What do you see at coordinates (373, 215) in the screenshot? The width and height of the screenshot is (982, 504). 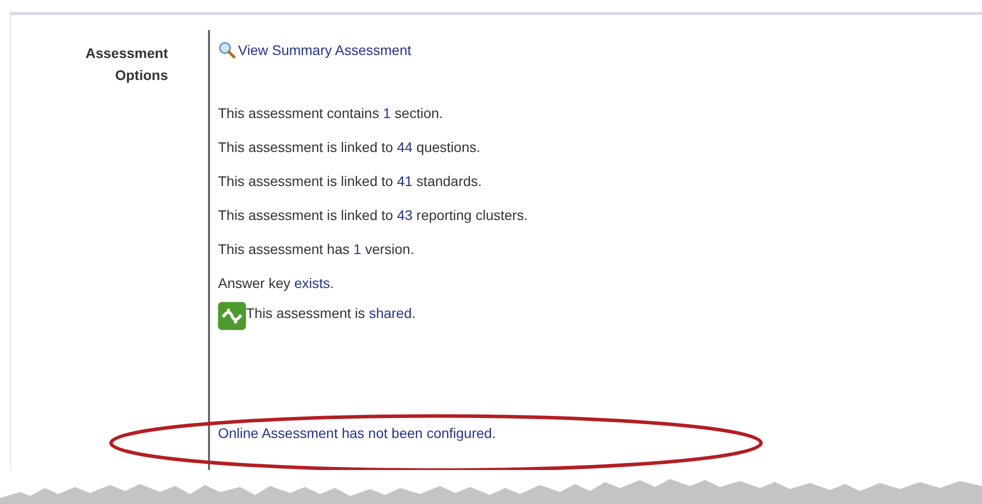 I see `info-sentence: This assessment is linked to 43 reporting clusters.` at bounding box center [373, 215].